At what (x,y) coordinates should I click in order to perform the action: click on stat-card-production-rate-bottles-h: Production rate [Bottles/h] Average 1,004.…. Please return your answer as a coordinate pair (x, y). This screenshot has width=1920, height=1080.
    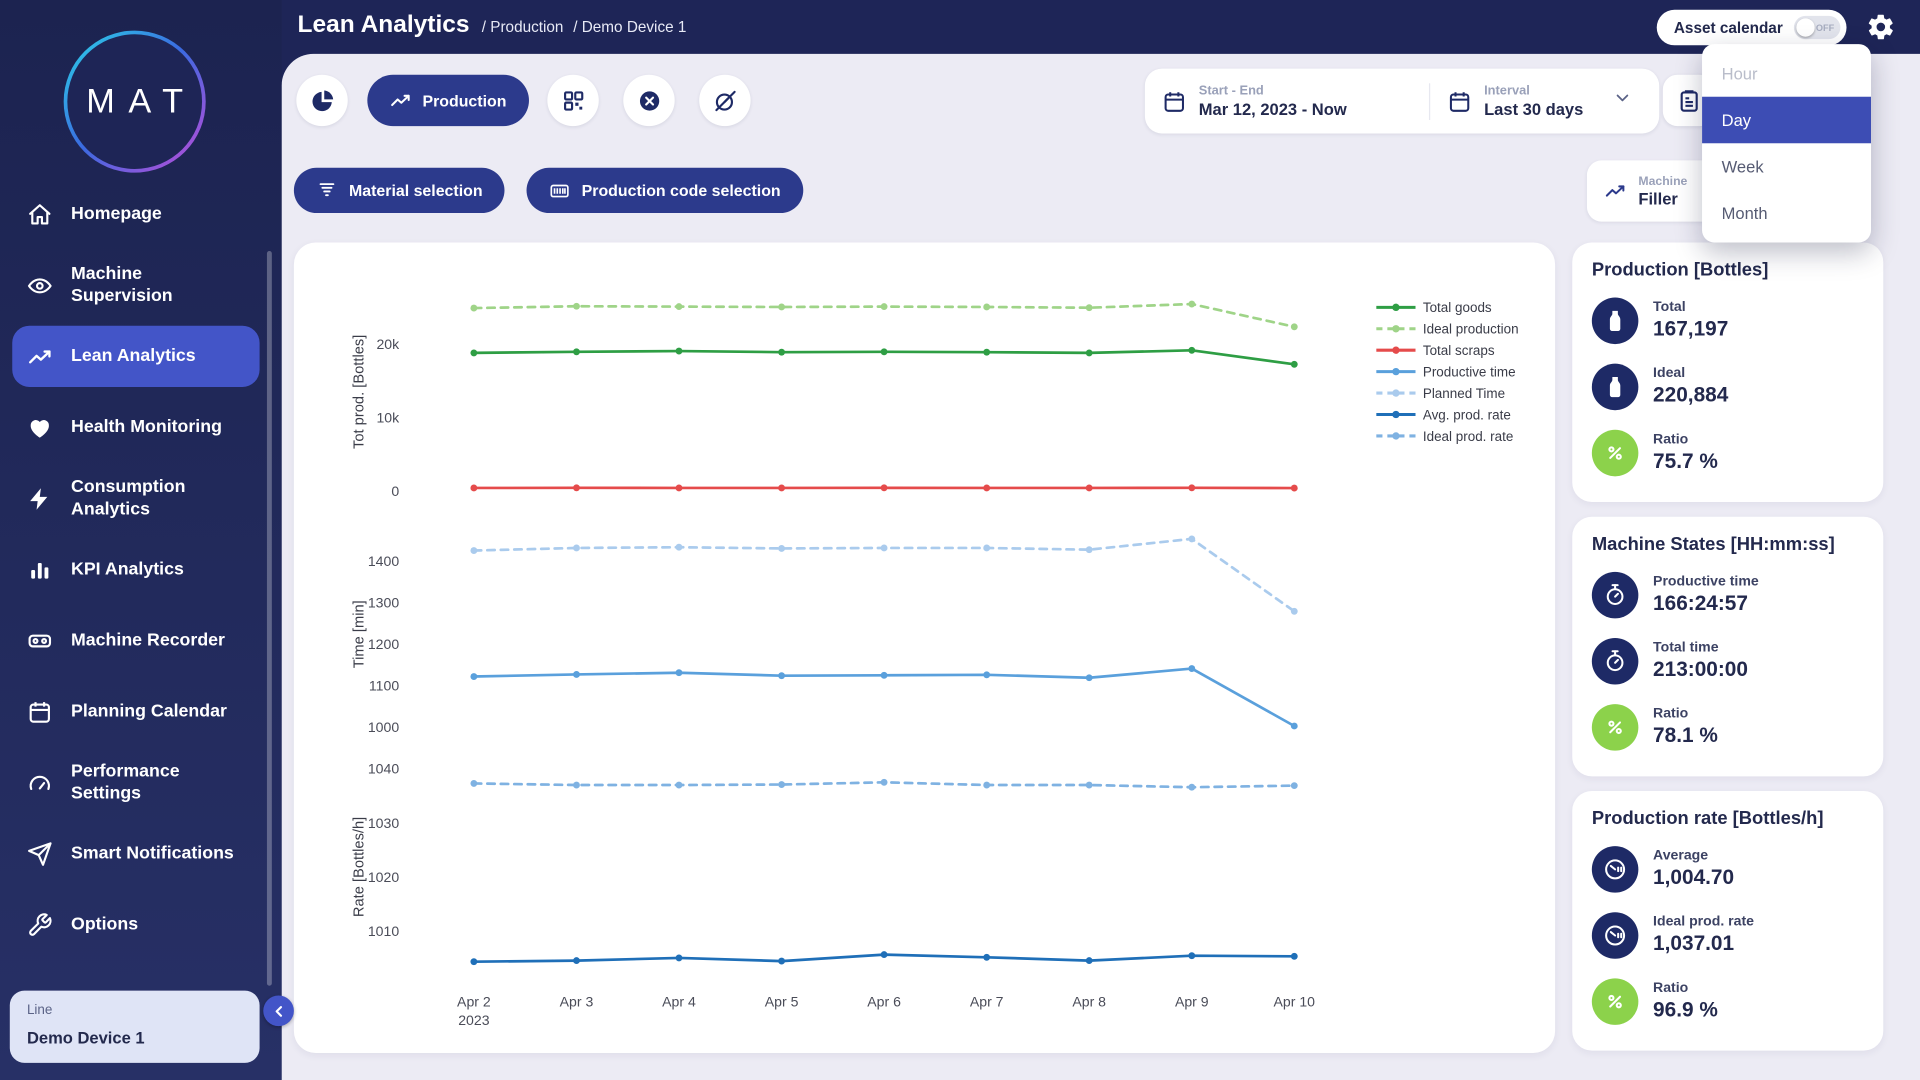
    Looking at the image, I should click on (1728, 921).